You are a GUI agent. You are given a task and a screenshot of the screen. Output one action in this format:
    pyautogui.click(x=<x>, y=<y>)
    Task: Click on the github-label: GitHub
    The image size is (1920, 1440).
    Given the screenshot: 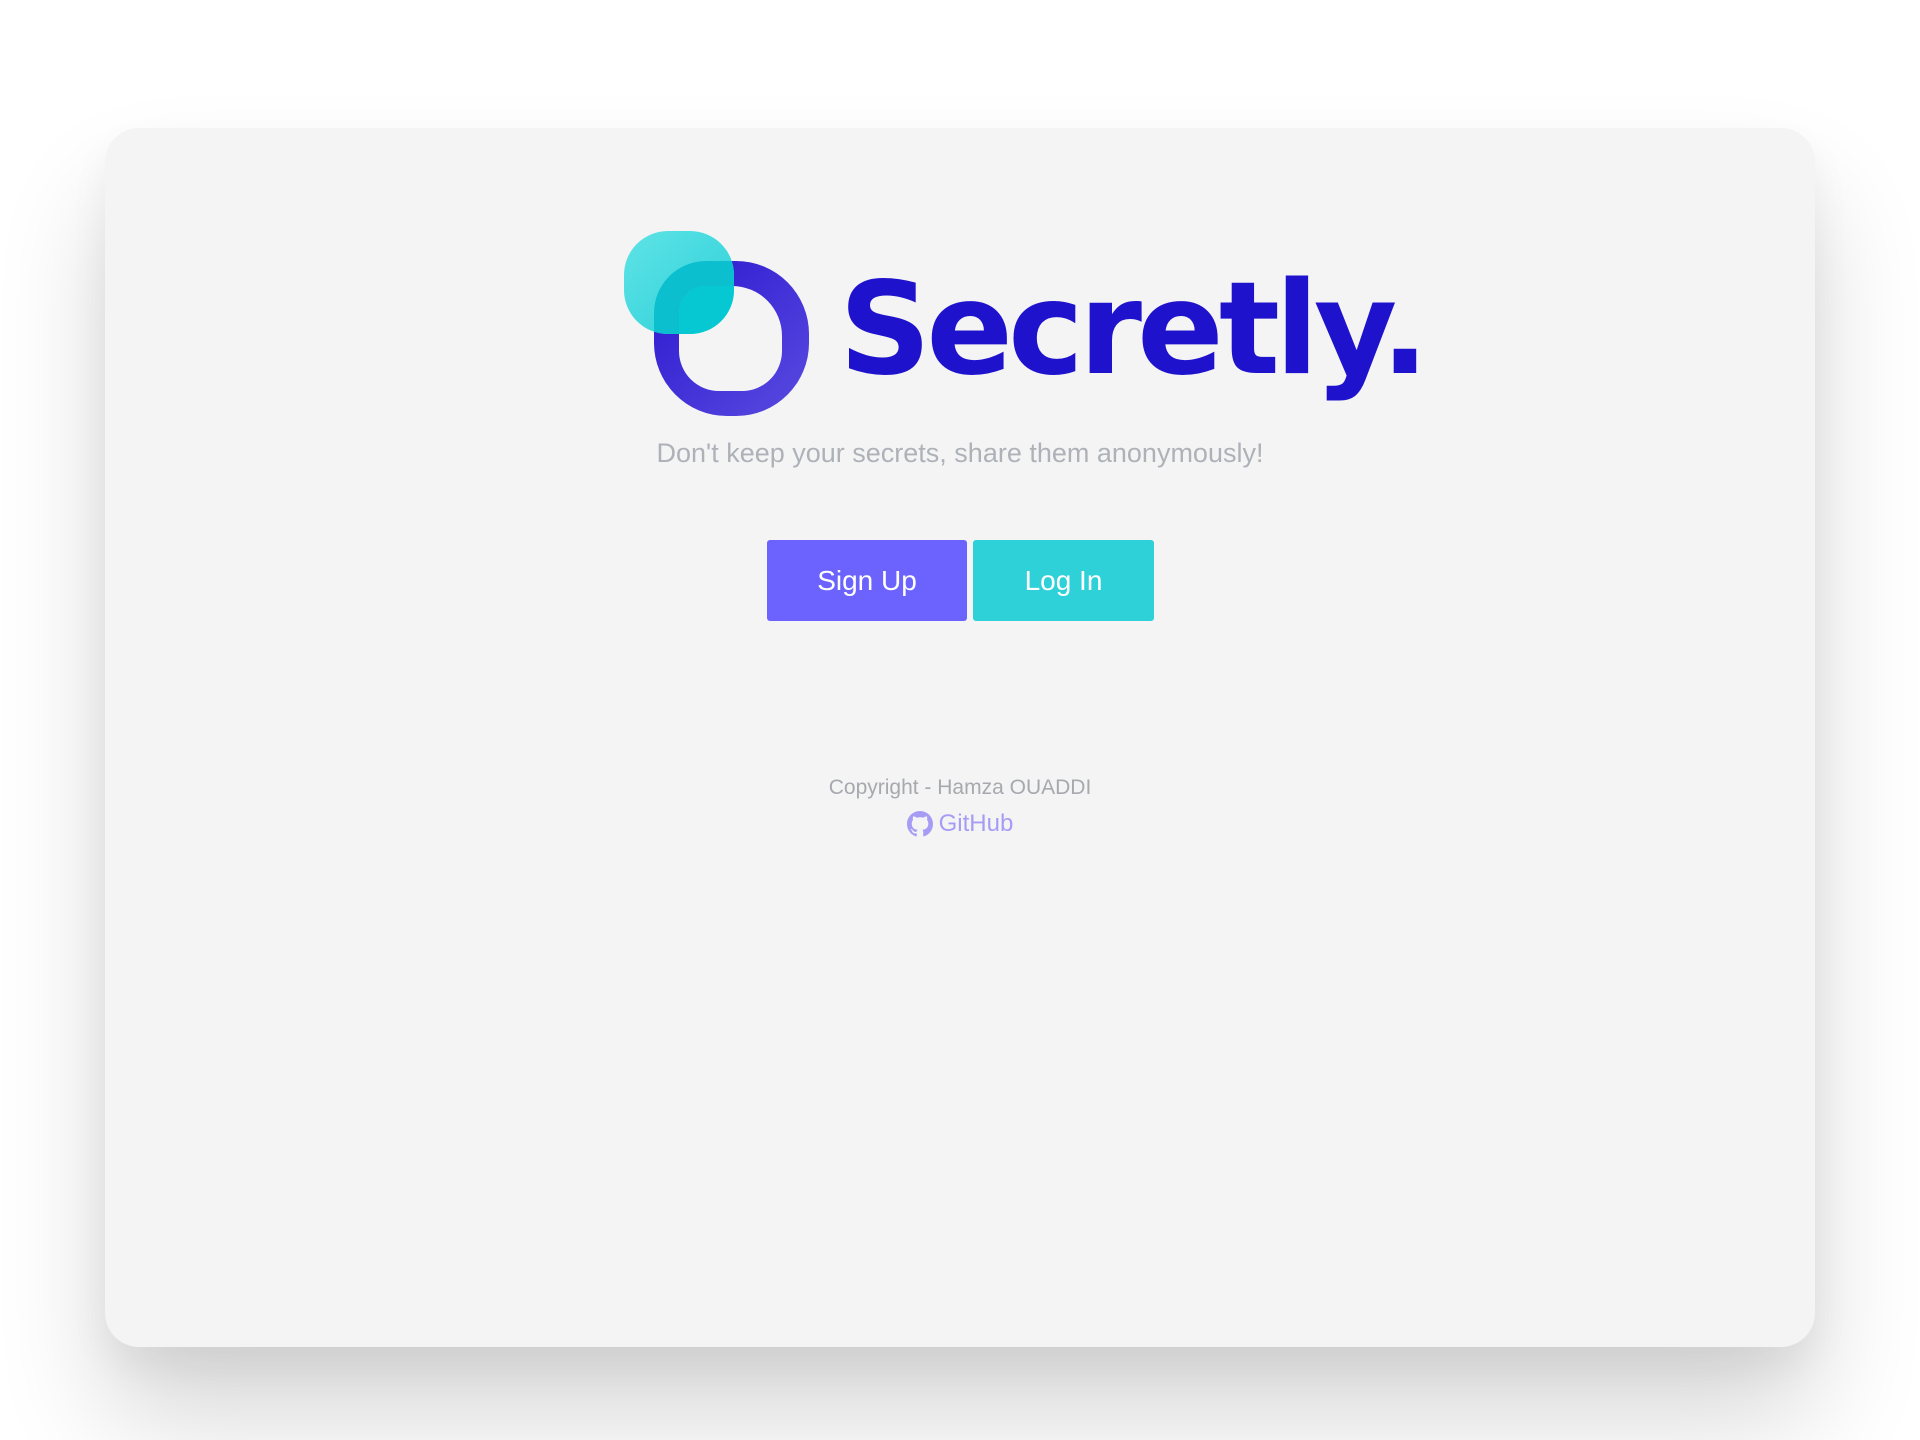 What is the action you would take?
    pyautogui.click(x=976, y=823)
    